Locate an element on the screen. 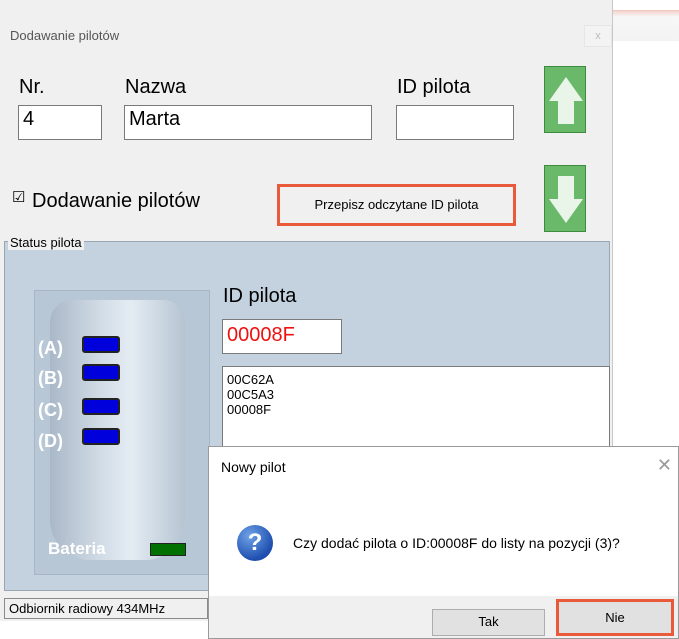 This screenshot has height=639, width=679. arrow-up-icon is located at coordinates (566, 100).